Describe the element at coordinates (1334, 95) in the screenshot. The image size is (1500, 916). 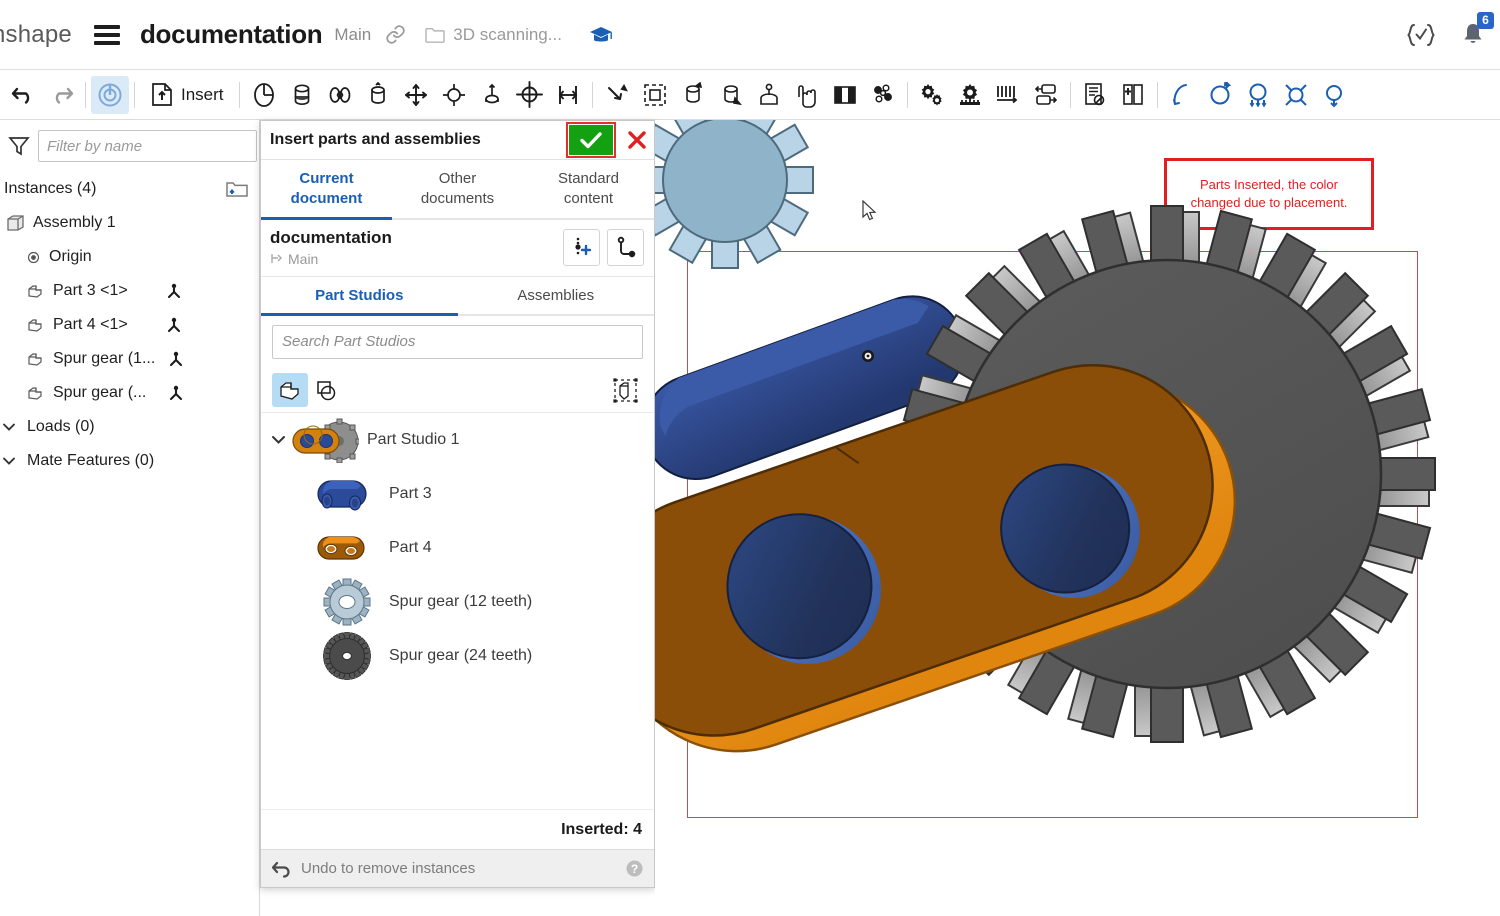
I see `collapse-icon` at that location.